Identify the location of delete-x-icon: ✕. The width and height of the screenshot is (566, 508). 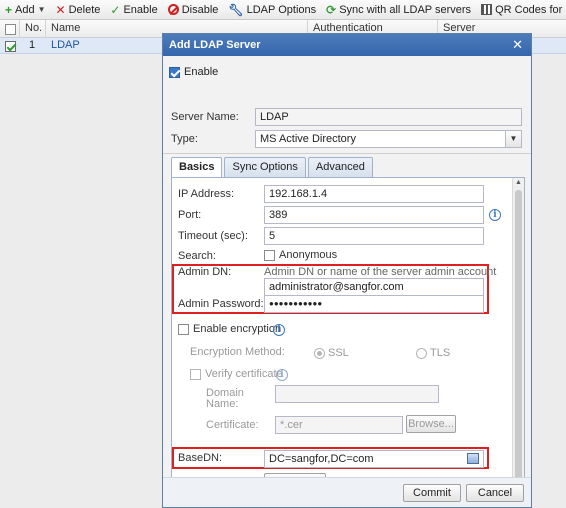
(60, 9).